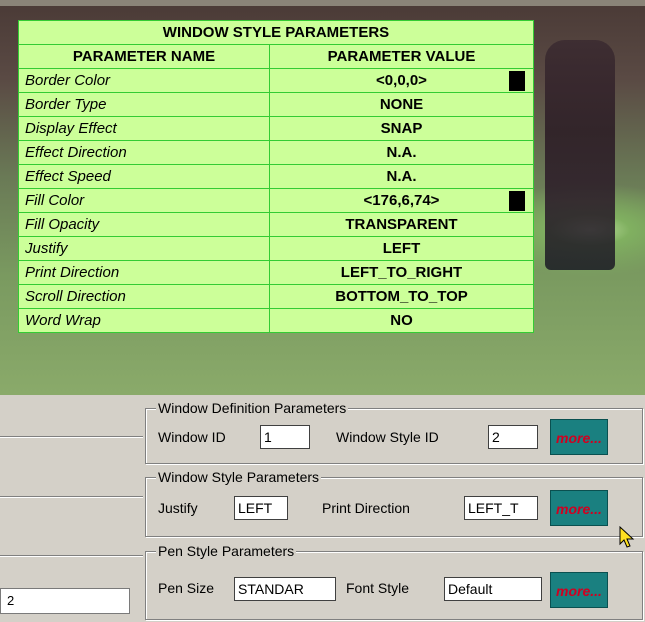  What do you see at coordinates (144, 80) in the screenshot?
I see `param-name: Border Color` at bounding box center [144, 80].